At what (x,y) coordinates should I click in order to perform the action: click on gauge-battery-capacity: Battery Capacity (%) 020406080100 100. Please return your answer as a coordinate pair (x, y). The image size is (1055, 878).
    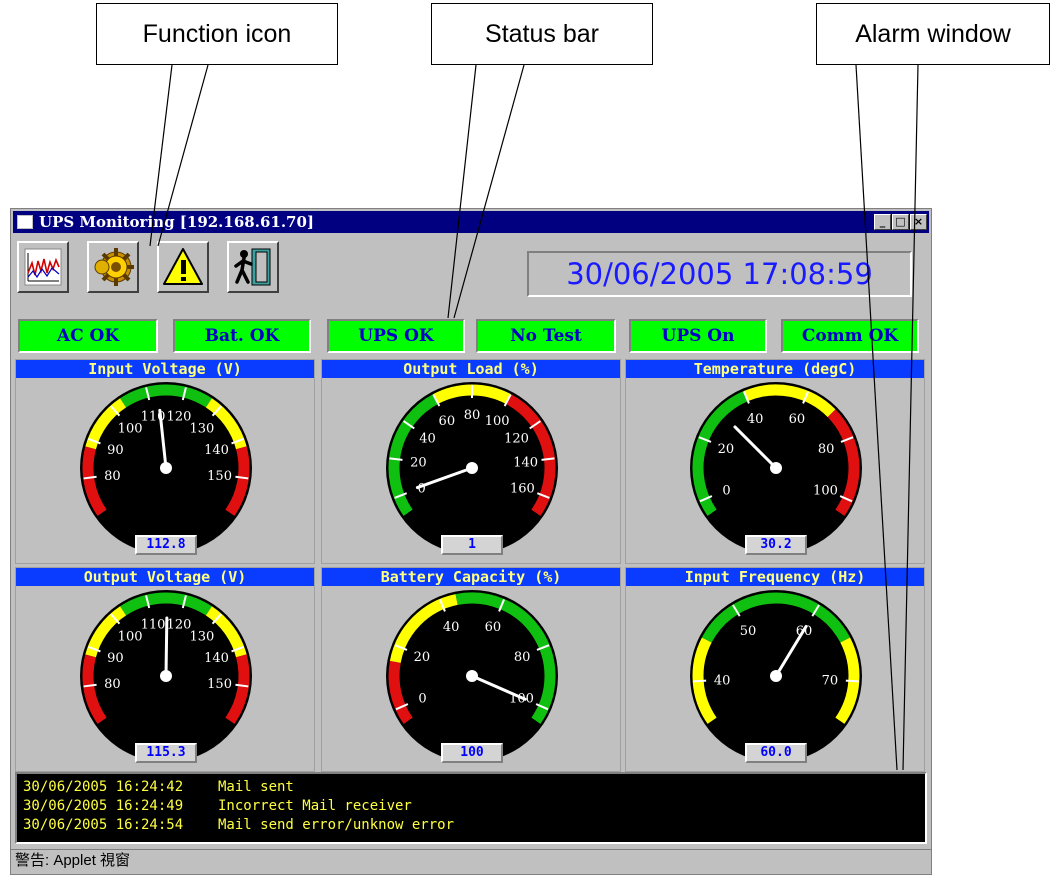
    Looking at the image, I should click on (471, 669).